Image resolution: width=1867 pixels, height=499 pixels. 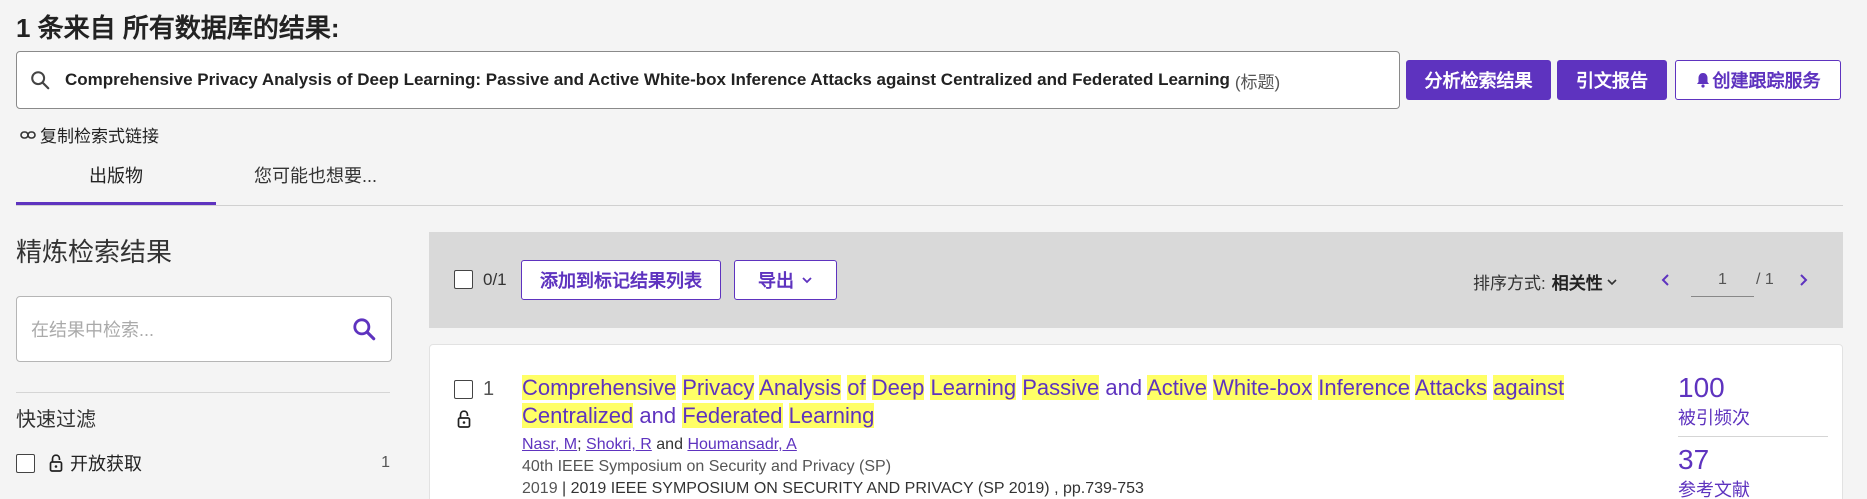 I want to click on filter-label: 开放获取, so click(x=106, y=464).